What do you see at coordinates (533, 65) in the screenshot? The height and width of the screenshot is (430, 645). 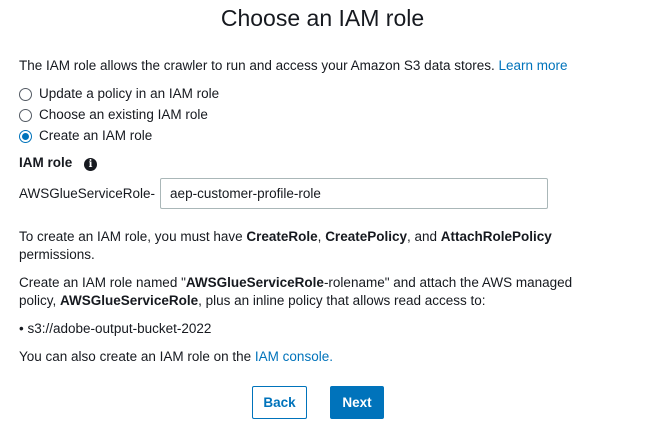 I see `learn-more-link: Learn more` at bounding box center [533, 65].